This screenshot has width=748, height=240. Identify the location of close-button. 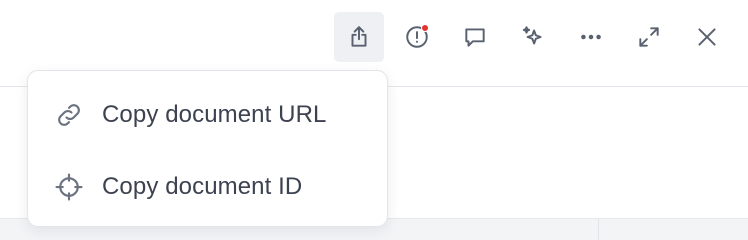
(707, 37).